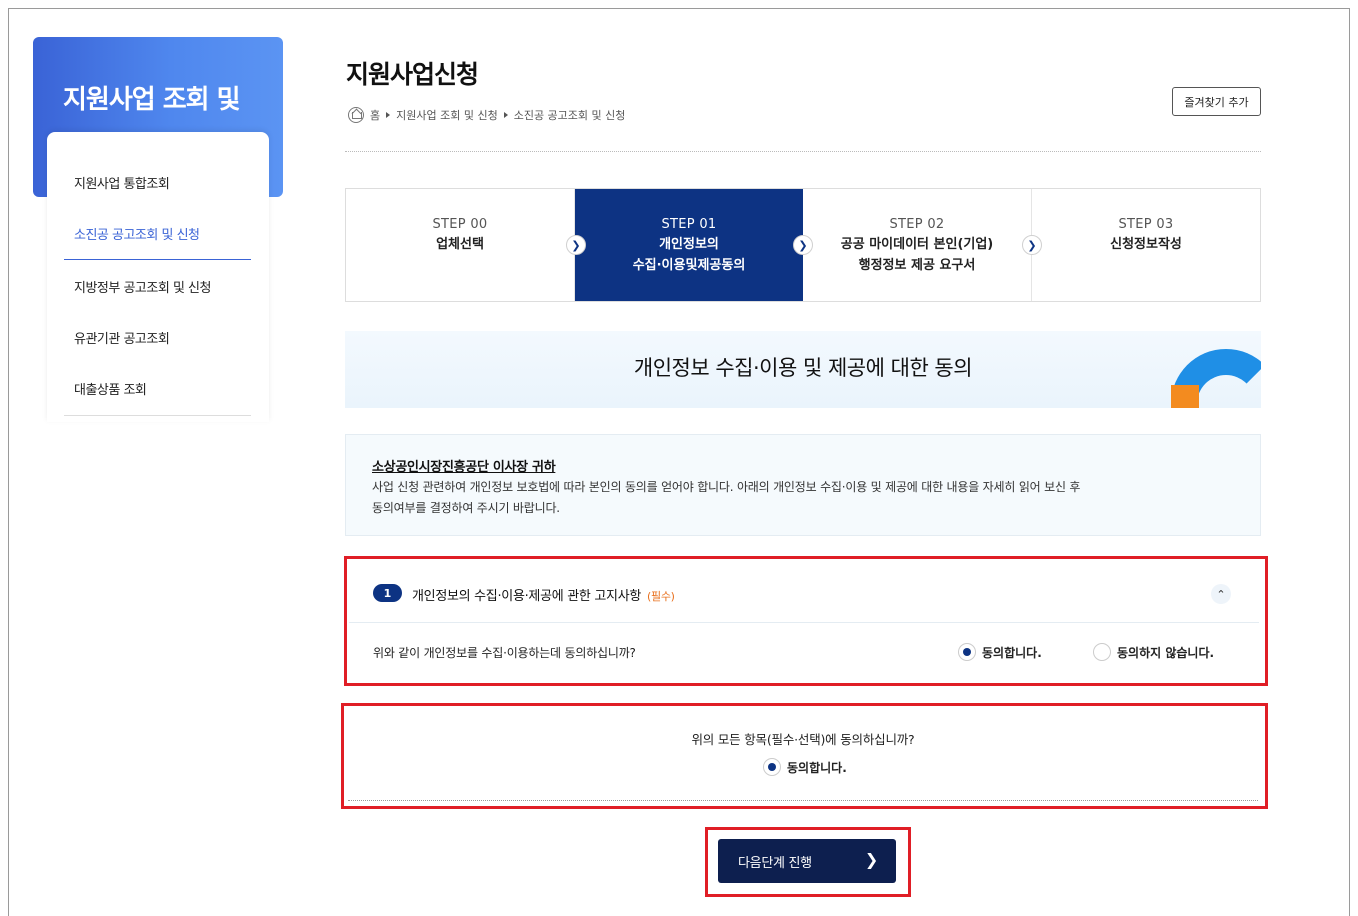 The width and height of the screenshot is (1358, 916). I want to click on step-number: STEP 01, so click(689, 224).